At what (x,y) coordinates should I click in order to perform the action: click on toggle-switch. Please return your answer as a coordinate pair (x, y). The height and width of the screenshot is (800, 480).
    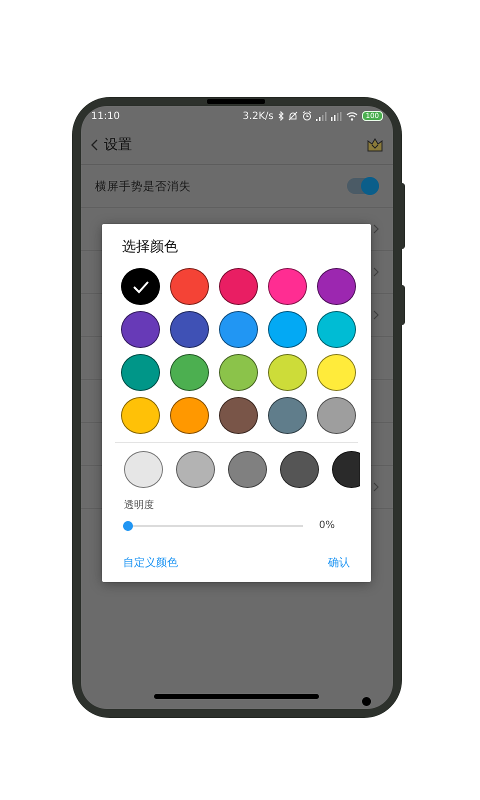
    Looking at the image, I should click on (363, 186).